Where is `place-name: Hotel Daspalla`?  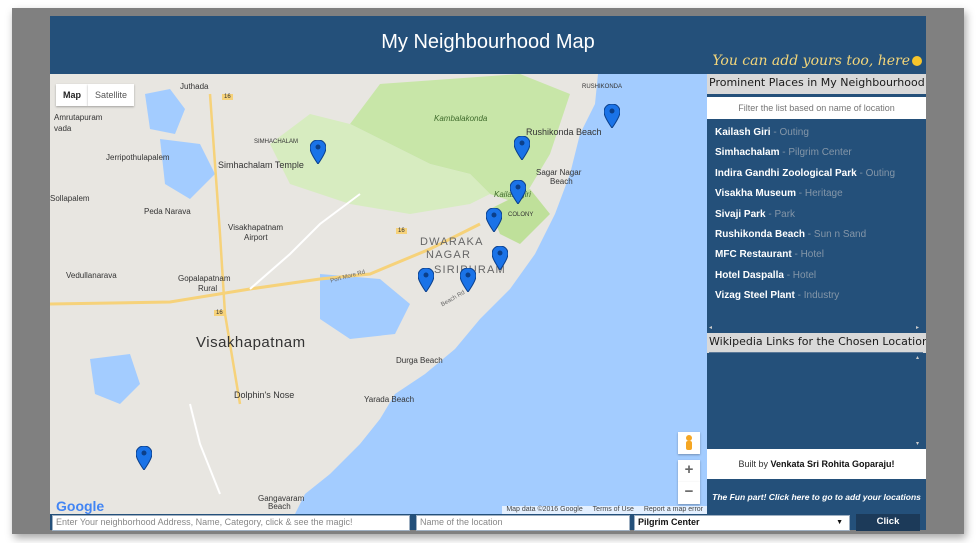 place-name: Hotel Daspalla is located at coordinates (749, 275).